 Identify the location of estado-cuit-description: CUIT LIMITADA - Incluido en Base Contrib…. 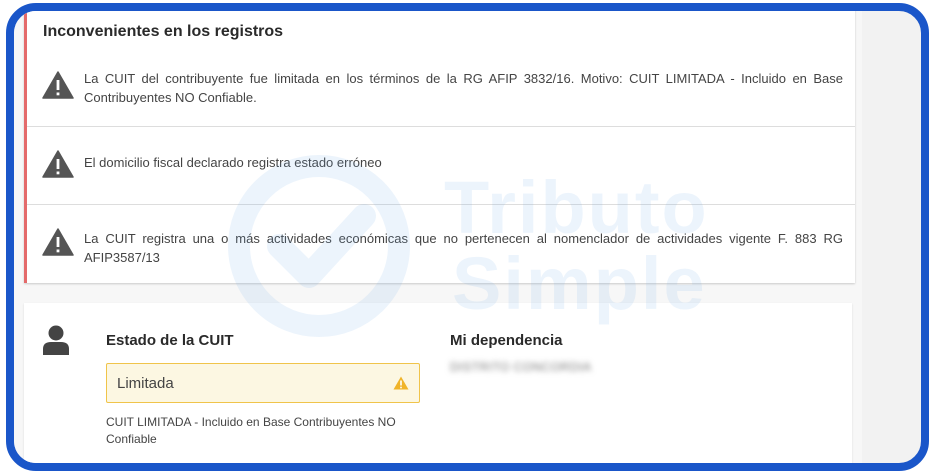
(251, 430).